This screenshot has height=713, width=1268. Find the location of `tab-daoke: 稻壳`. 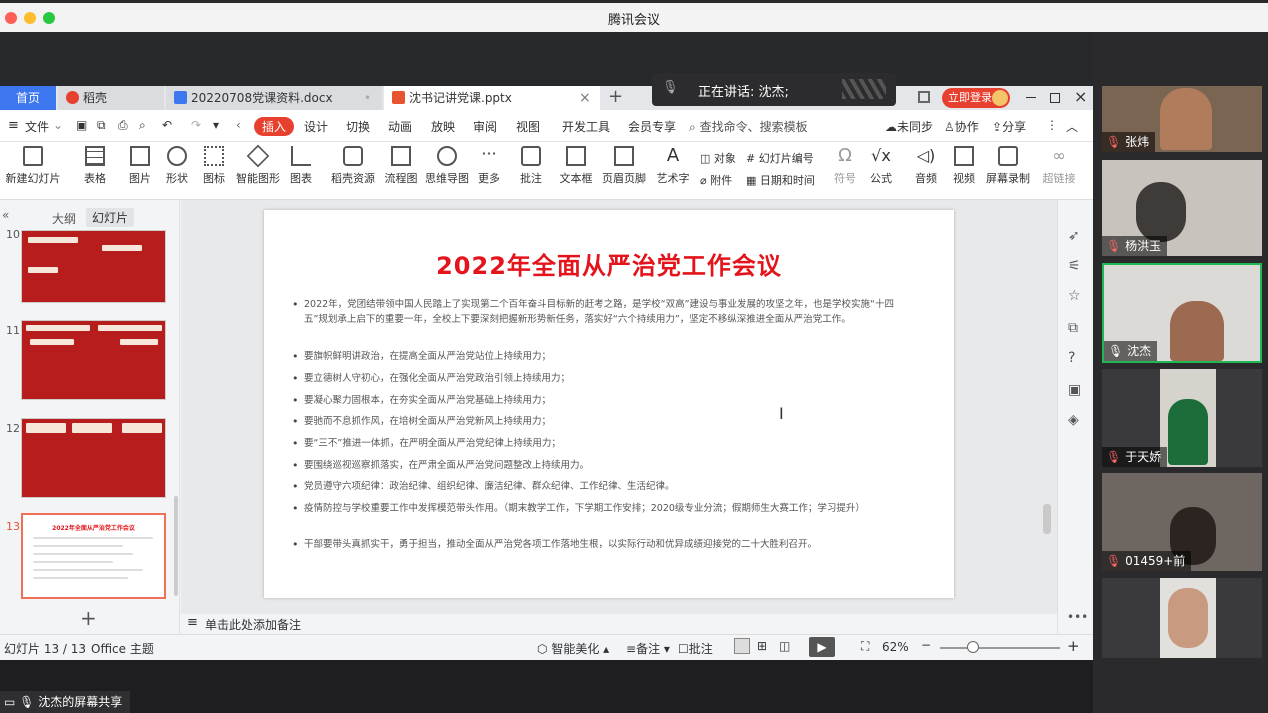

tab-daoke: 稻壳 is located at coordinates (111, 98).